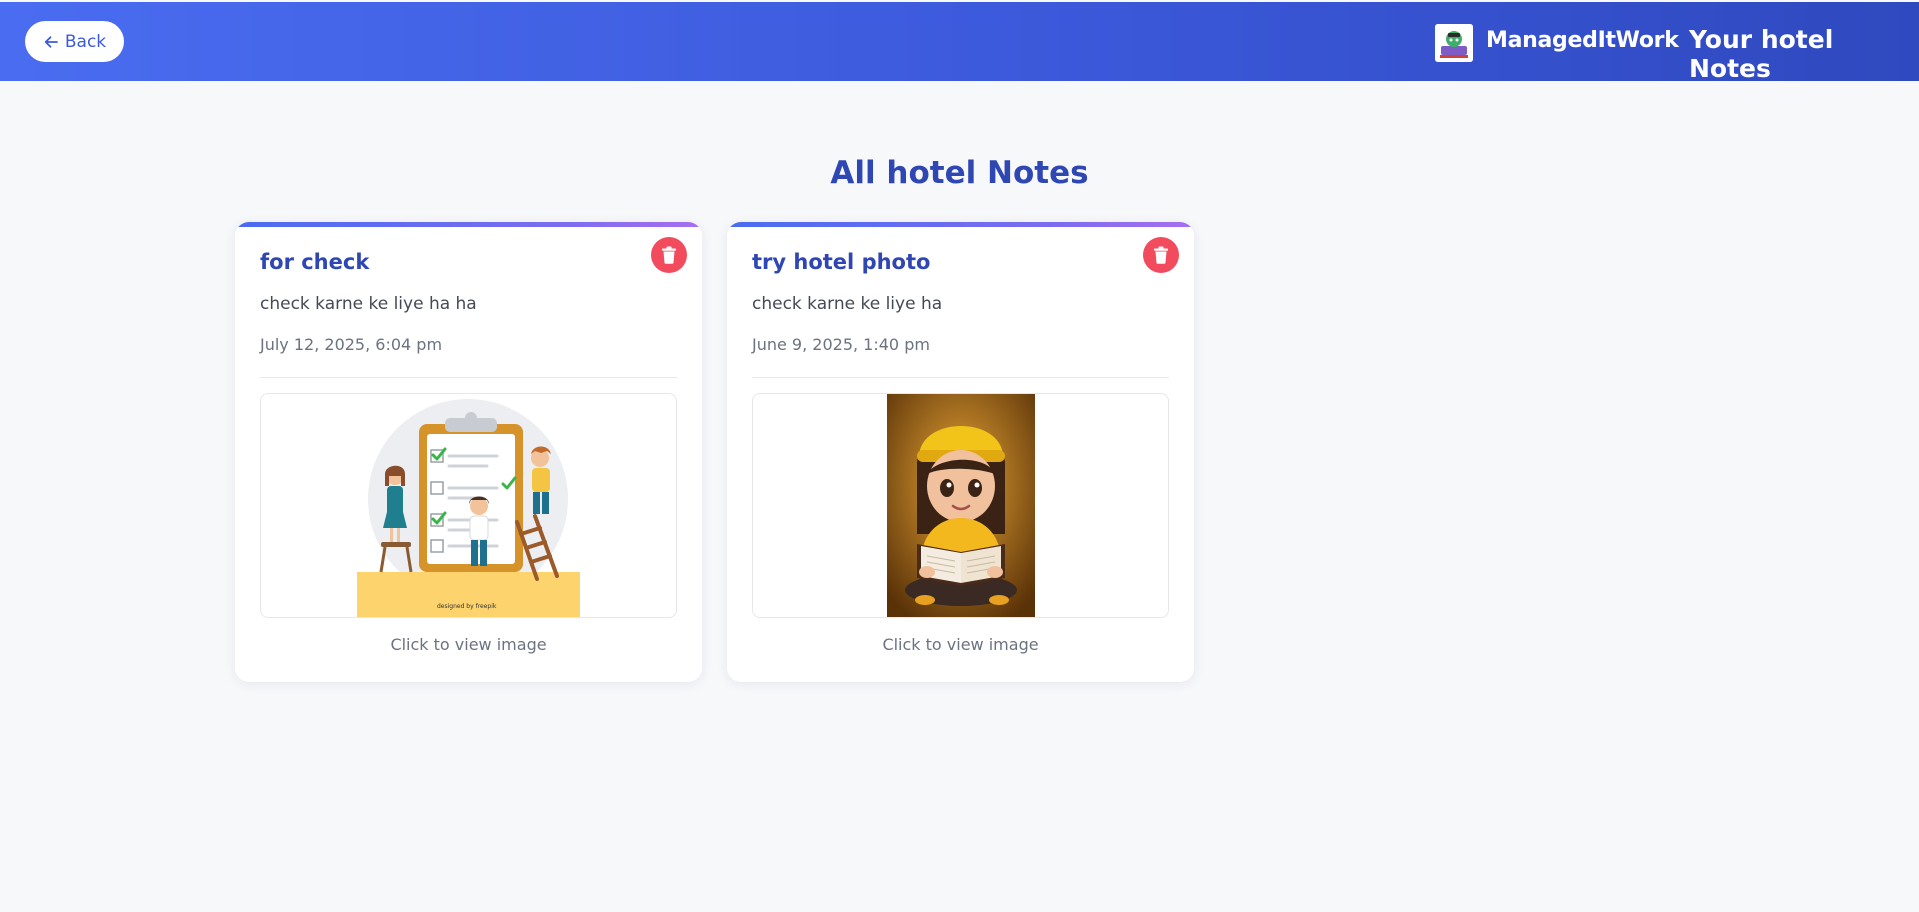 This screenshot has height=912, width=1919. I want to click on note-title: try hotel photo, so click(841, 262).